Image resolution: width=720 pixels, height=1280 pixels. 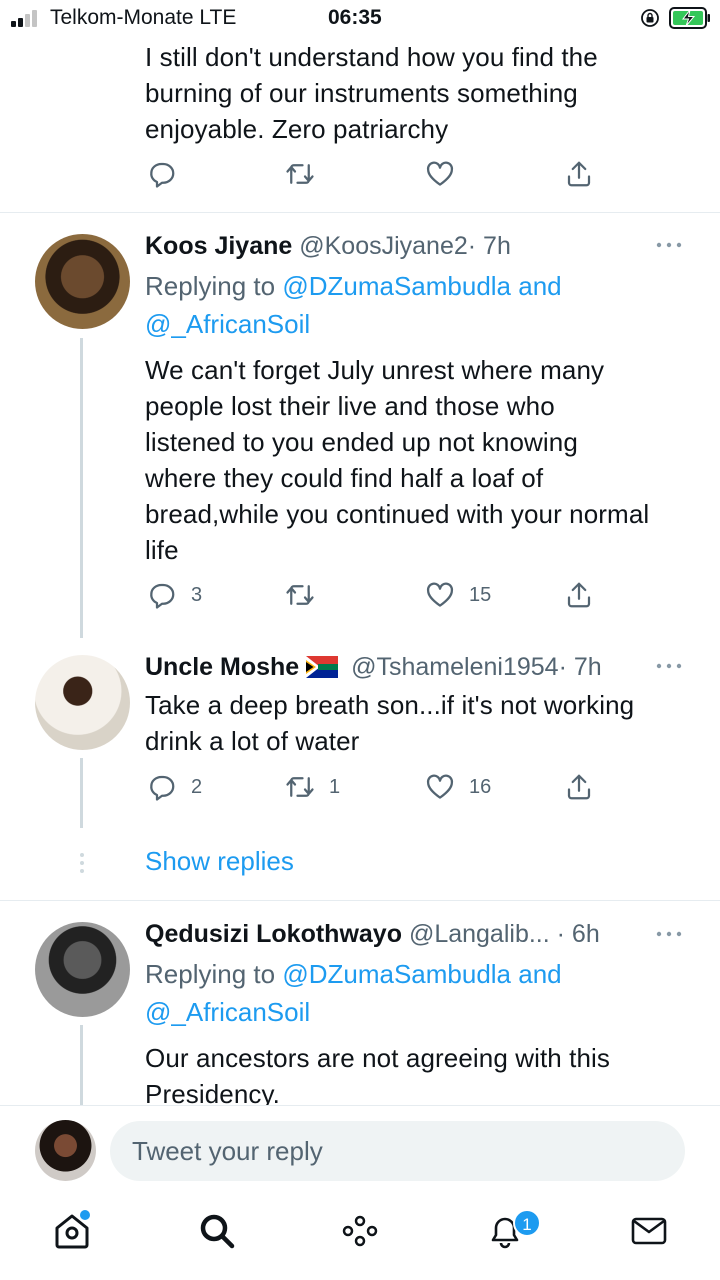 I want to click on new-content-dot, so click(x=85, y=1215).